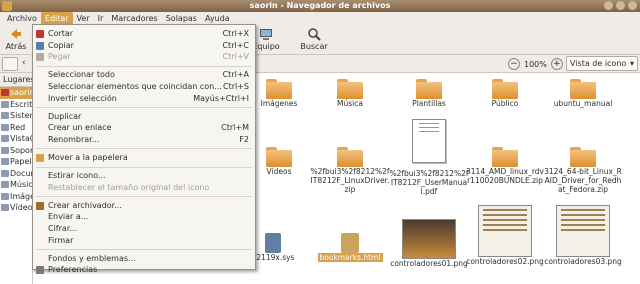 The height and width of the screenshot is (284, 640). What do you see at coordinates (5, 104) in the screenshot?
I see `desktop-icon` at bounding box center [5, 104].